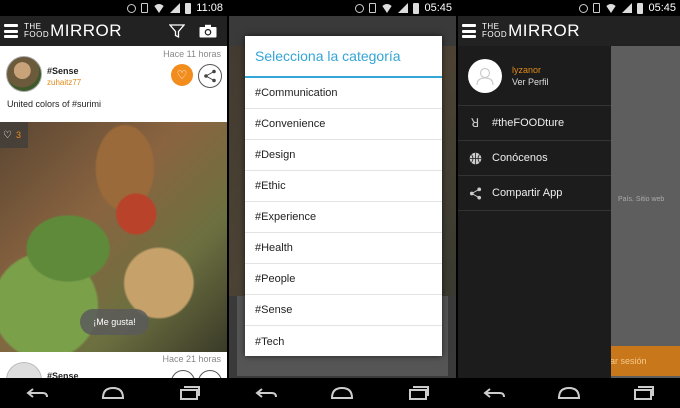 This screenshot has width=680, height=408. I want to click on post-caption: United colors of #surimi, so click(54, 104).